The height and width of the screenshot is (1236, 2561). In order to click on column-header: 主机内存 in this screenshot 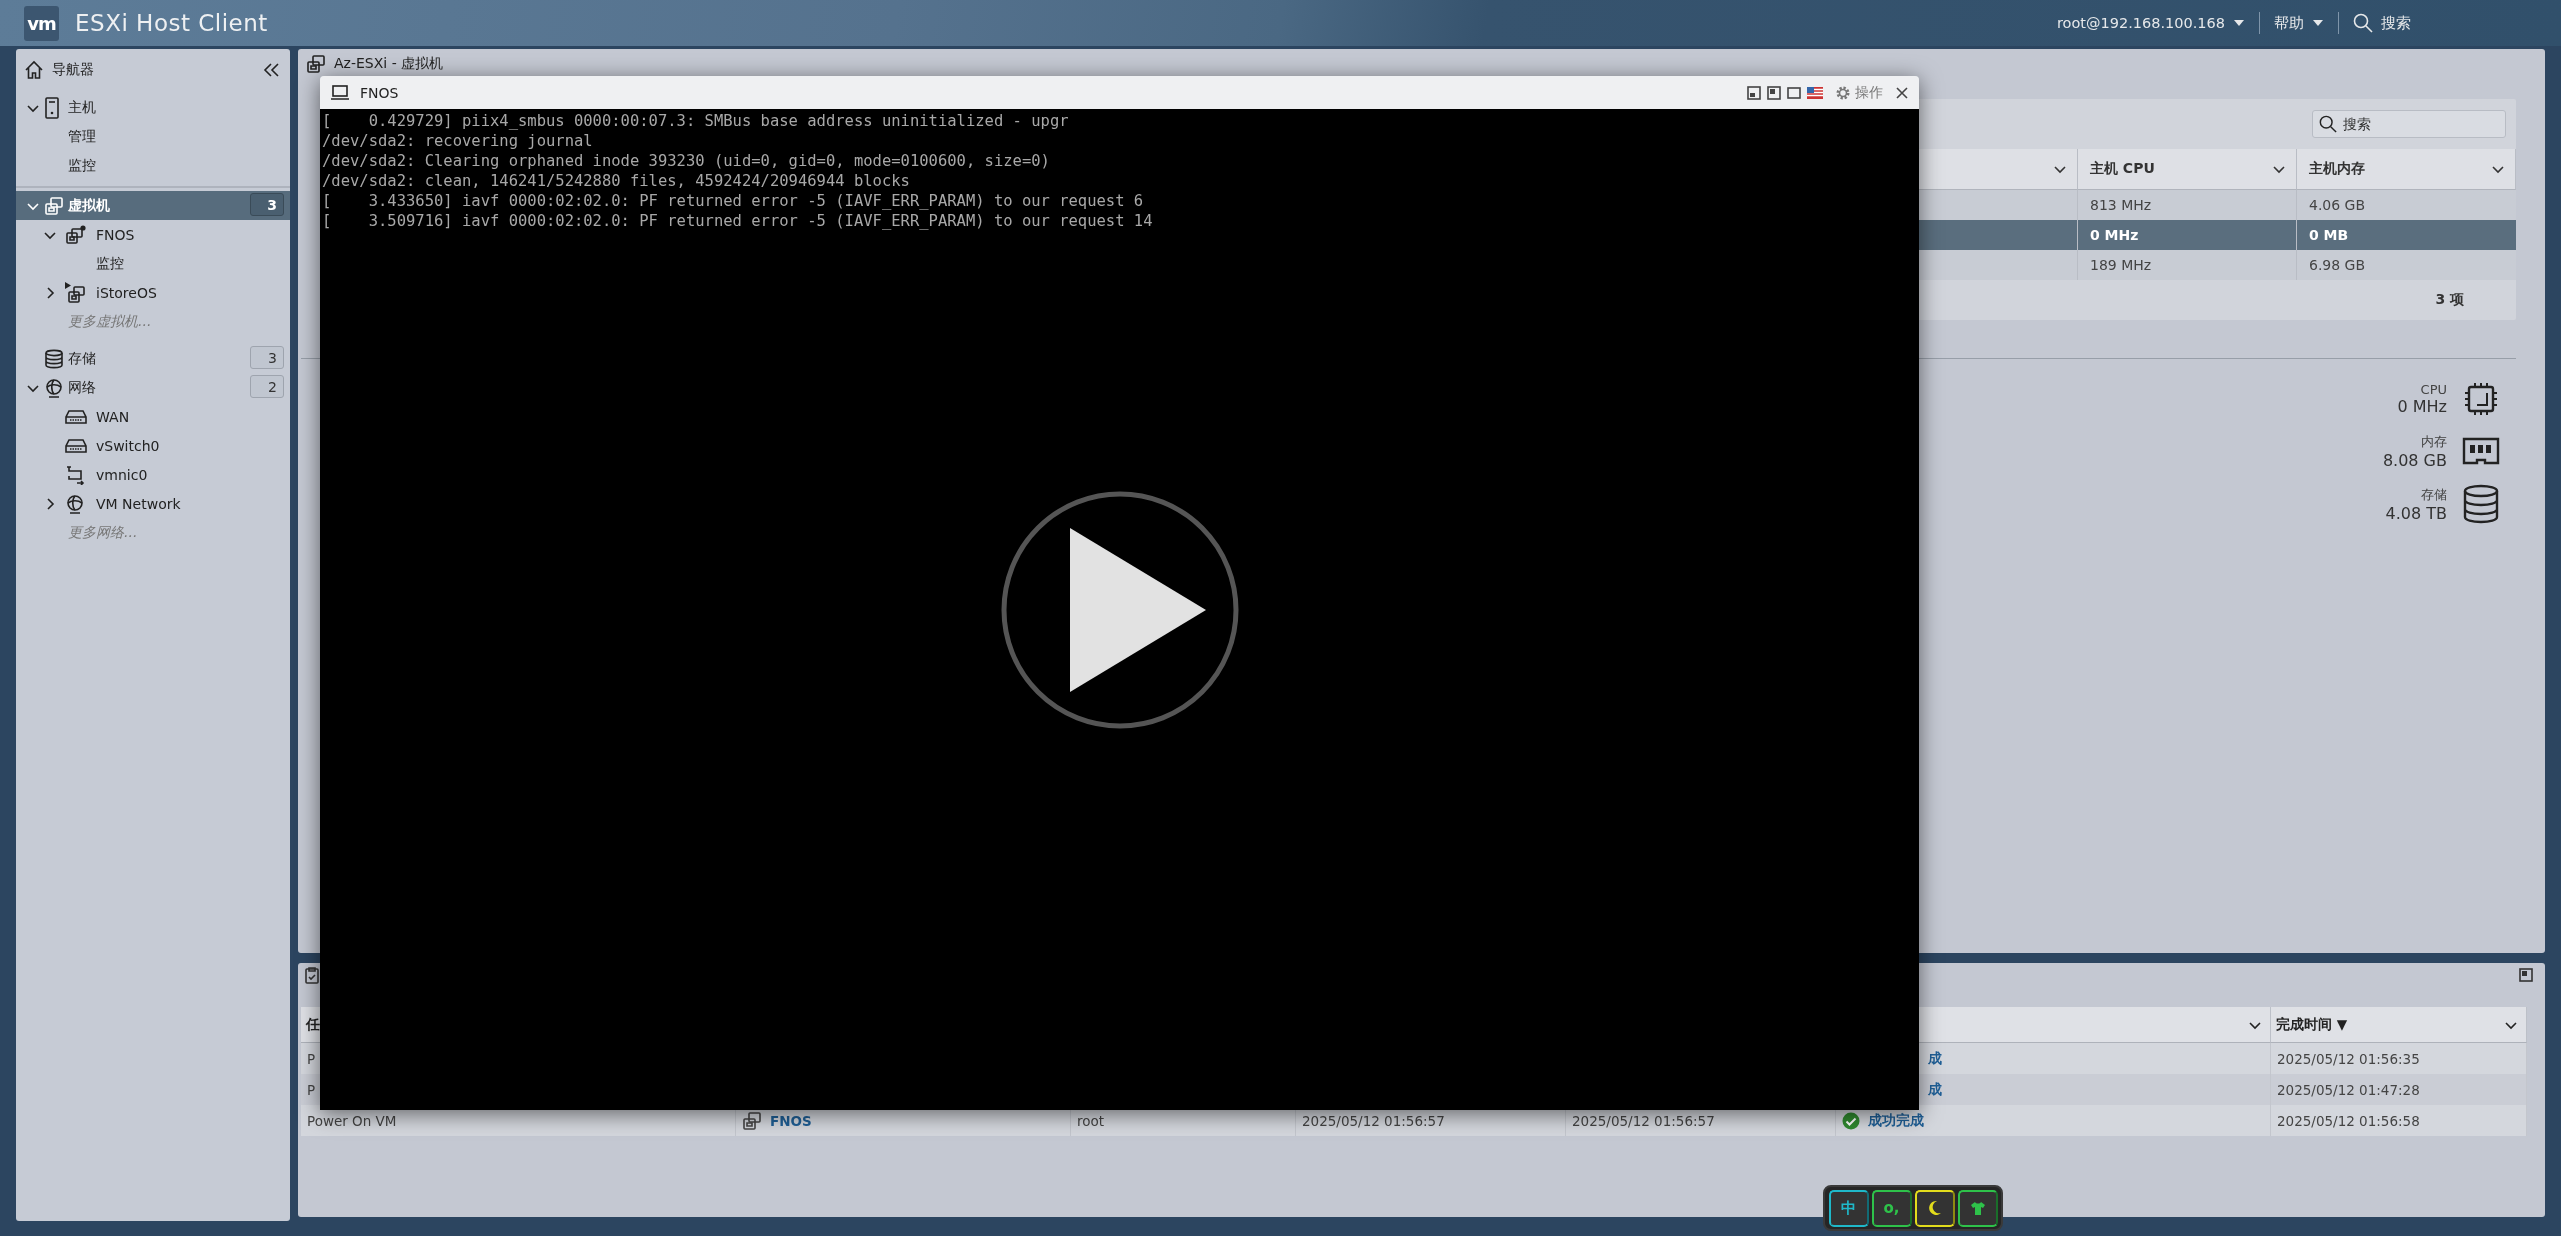, I will do `click(2406, 169)`.